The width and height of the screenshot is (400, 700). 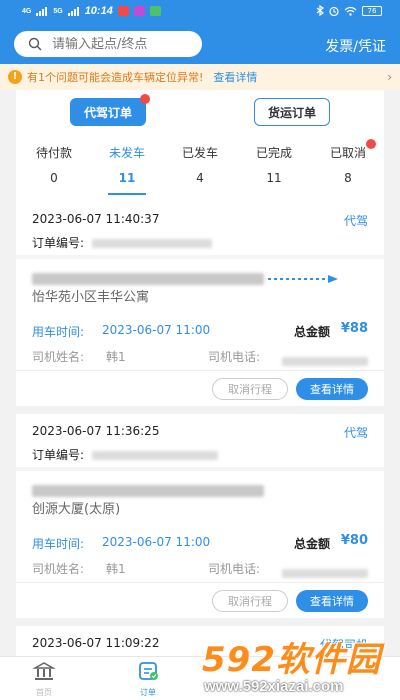 What do you see at coordinates (355, 46) in the screenshot?
I see `invoice-link: 发票/凭证` at bounding box center [355, 46].